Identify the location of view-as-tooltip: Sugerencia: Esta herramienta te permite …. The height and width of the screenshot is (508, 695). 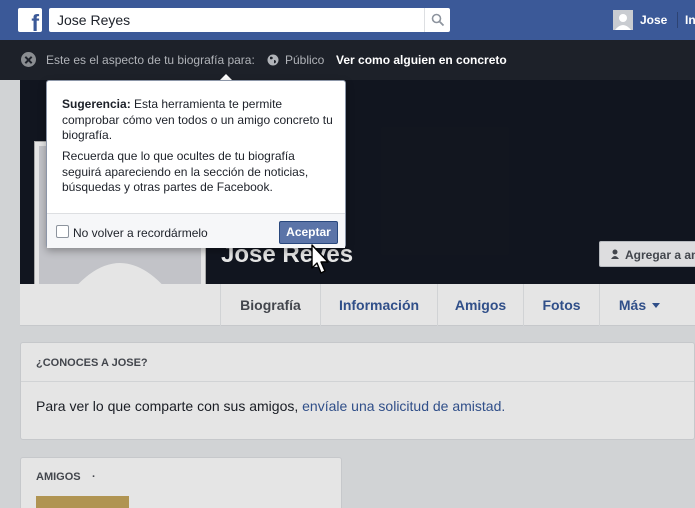
(196, 164).